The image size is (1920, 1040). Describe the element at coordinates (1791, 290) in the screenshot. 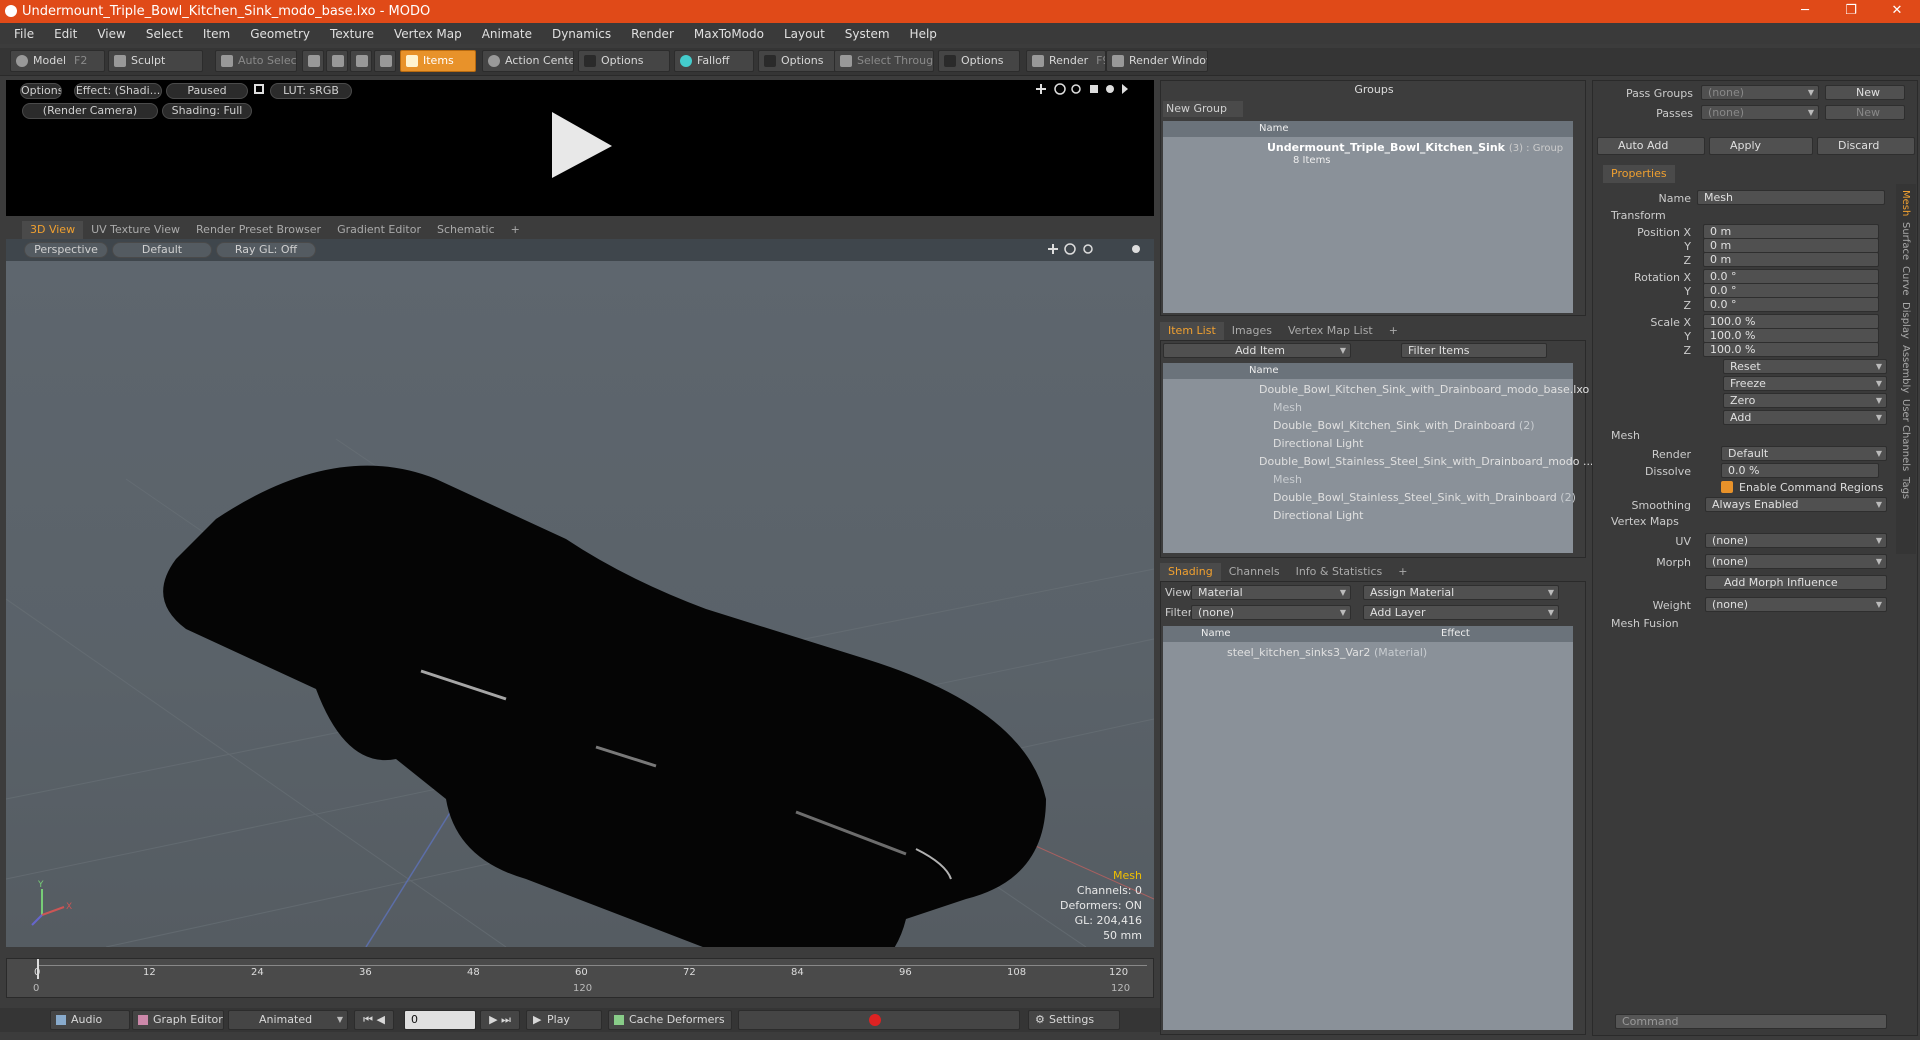

I see `rotation-y-input: 0.0 °` at that location.